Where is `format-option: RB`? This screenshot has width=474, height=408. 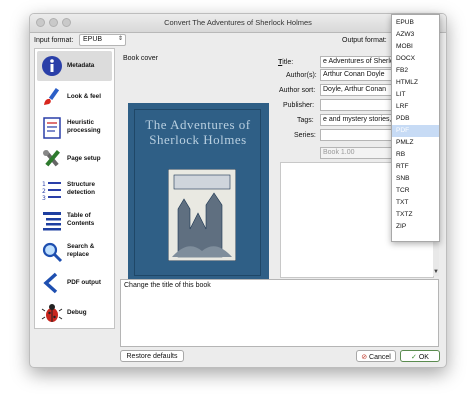 format-option: RB is located at coordinates (415, 155).